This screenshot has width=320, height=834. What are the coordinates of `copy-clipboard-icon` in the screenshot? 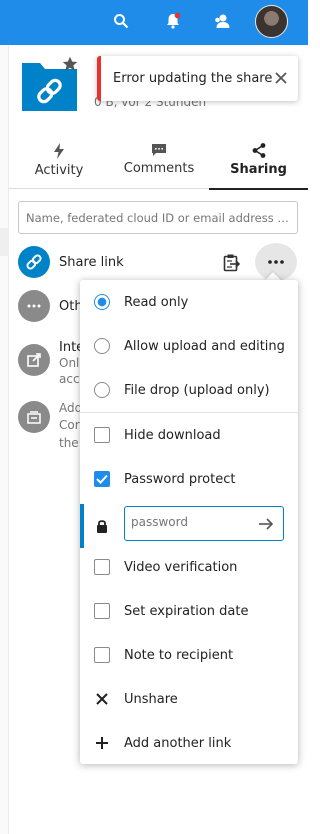 It's located at (232, 263).